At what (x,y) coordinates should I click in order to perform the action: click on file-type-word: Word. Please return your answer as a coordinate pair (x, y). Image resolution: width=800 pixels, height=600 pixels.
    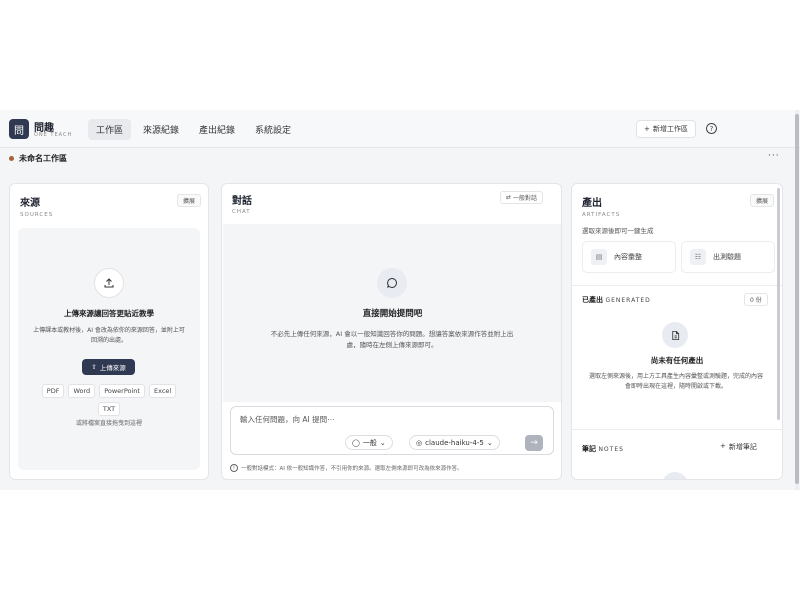
    Looking at the image, I should click on (82, 391).